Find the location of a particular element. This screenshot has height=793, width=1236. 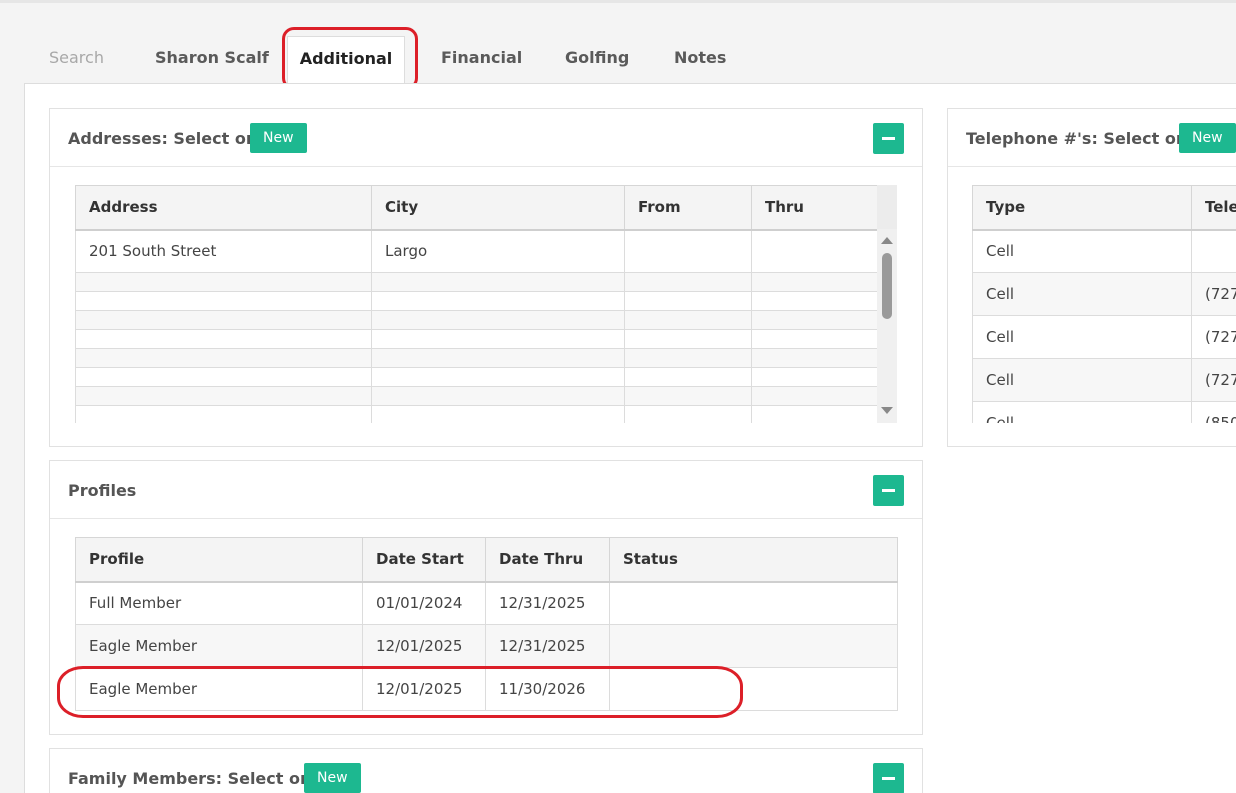

telephone-cell: (850 is located at coordinates (1213, 412).